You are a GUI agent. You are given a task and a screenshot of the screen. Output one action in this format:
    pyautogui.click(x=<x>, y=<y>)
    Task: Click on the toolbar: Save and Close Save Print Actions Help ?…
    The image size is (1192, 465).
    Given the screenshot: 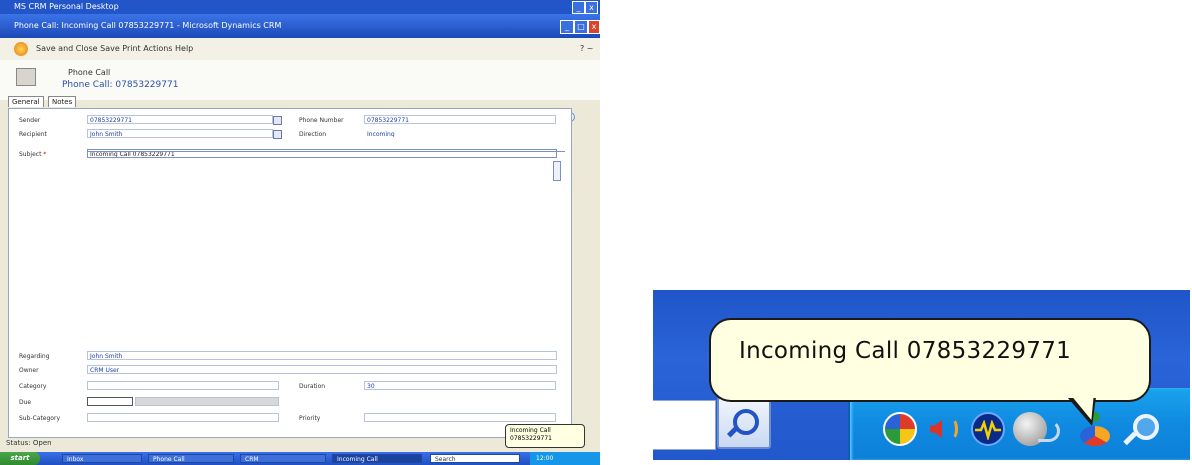 What is the action you would take?
    pyautogui.click(x=300, y=49)
    